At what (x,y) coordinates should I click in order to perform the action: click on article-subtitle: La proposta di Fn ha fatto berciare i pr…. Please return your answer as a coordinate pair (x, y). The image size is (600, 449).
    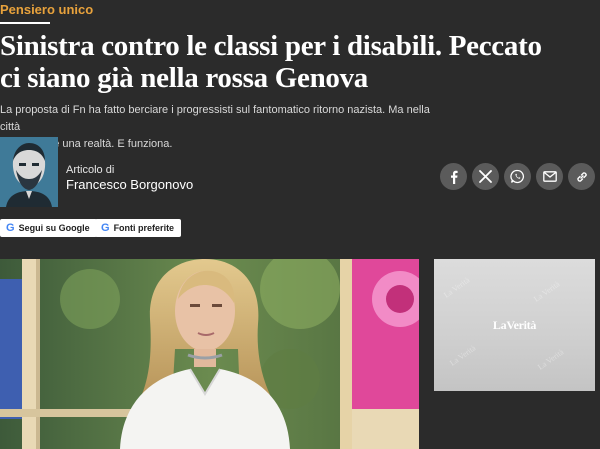
    Looking at the image, I should click on (220, 127).